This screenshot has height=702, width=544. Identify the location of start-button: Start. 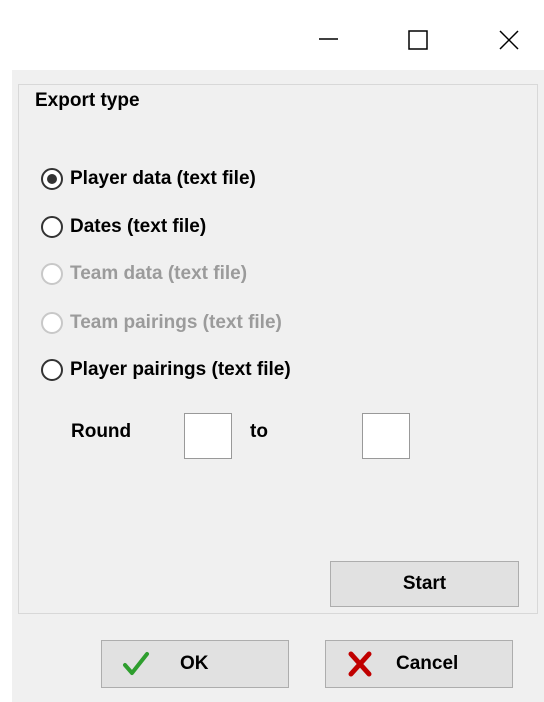
(424, 584).